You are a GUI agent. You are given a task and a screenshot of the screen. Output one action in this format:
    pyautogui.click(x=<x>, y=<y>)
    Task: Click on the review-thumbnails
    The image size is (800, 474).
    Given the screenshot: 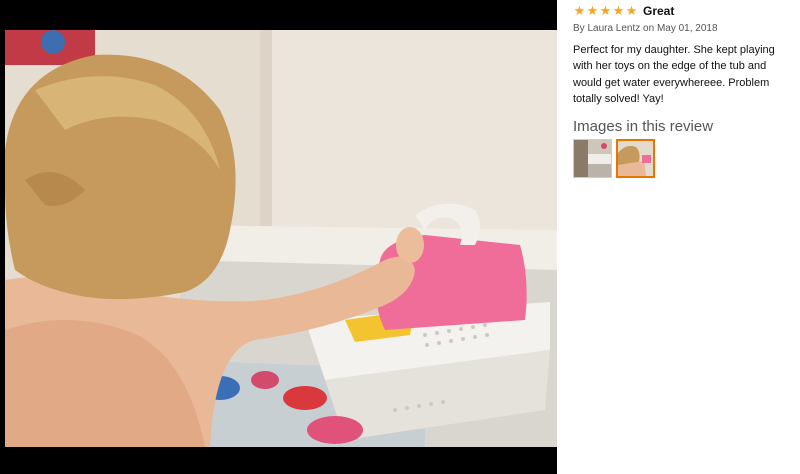 What is the action you would take?
    pyautogui.click(x=684, y=159)
    